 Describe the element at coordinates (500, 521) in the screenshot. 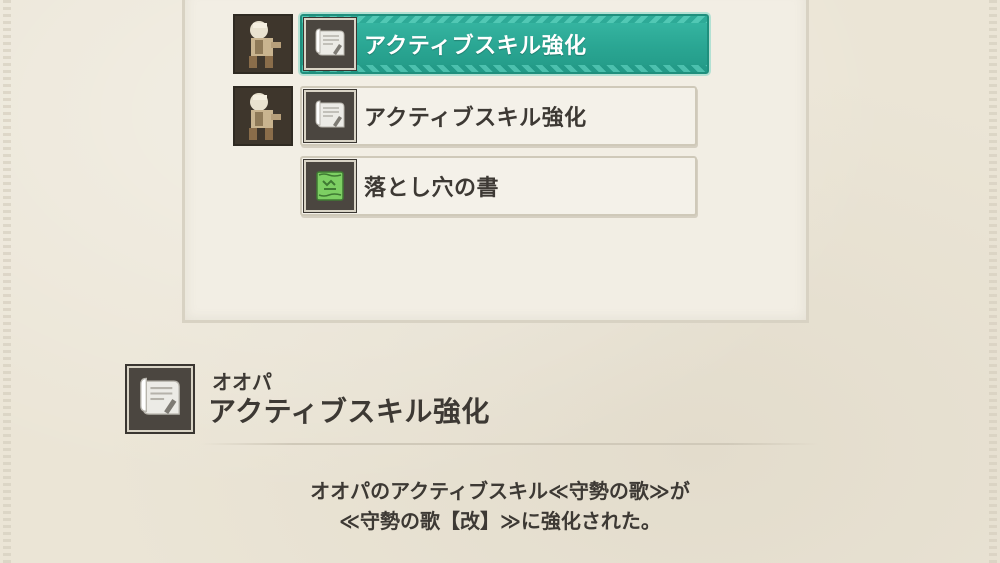

I see `description-line: ≪守勢の歌【改】≫に強化された。` at that location.